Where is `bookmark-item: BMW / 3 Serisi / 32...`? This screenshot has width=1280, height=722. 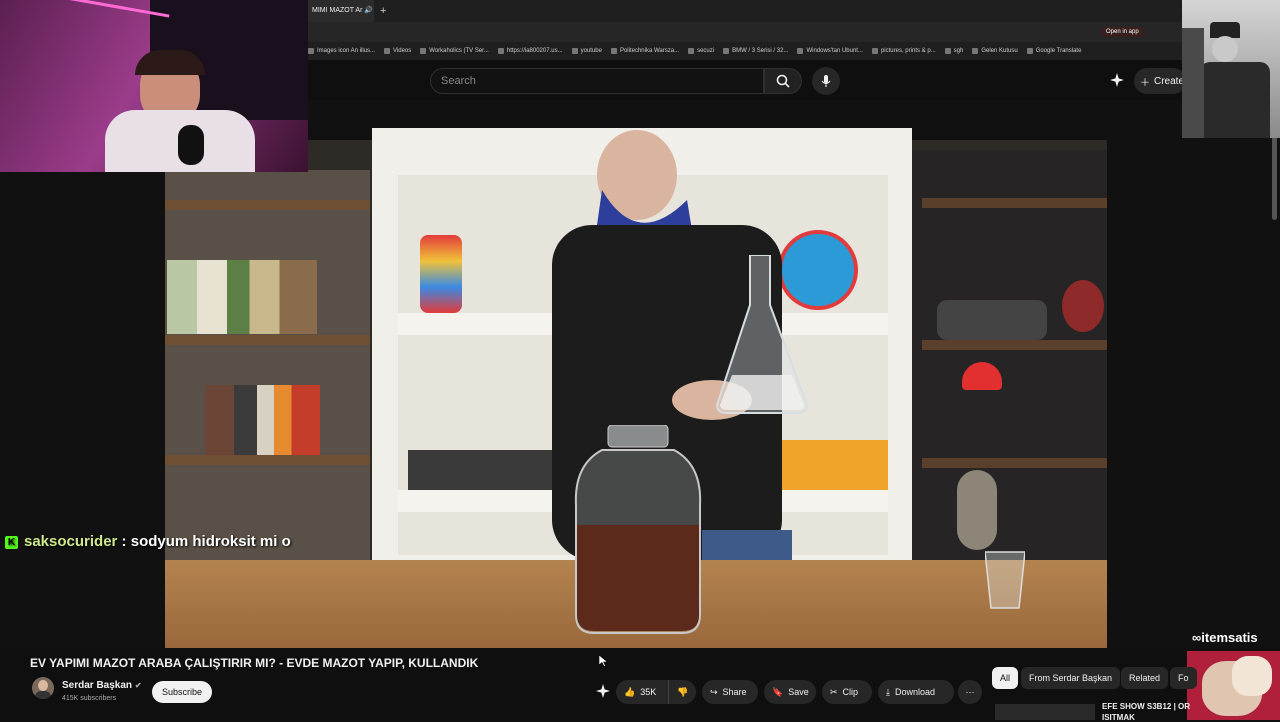
bookmark-item: BMW / 3 Serisi / 32... is located at coordinates (755, 51).